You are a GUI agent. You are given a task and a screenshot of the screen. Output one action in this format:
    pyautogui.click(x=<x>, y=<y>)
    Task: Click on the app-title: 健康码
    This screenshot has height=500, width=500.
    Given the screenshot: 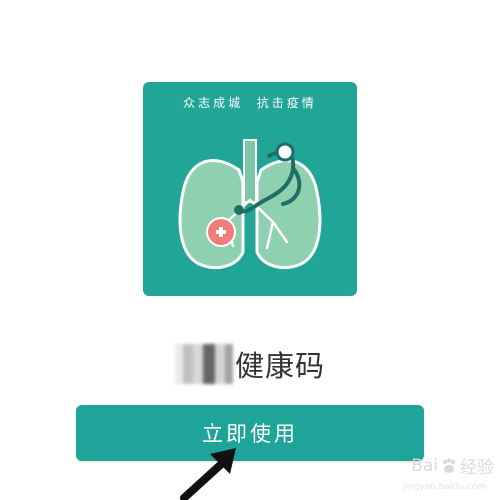 What is the action you would take?
    pyautogui.click(x=279, y=366)
    